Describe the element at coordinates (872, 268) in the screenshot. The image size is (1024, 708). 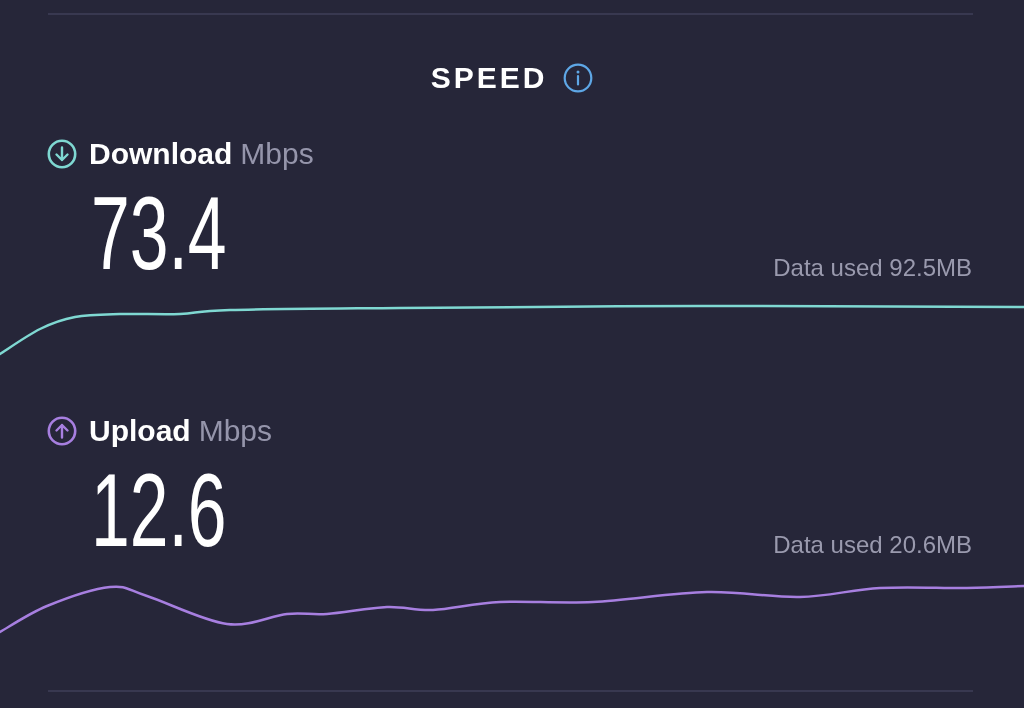
I see `data-used-text: Data used 92.5MB` at that location.